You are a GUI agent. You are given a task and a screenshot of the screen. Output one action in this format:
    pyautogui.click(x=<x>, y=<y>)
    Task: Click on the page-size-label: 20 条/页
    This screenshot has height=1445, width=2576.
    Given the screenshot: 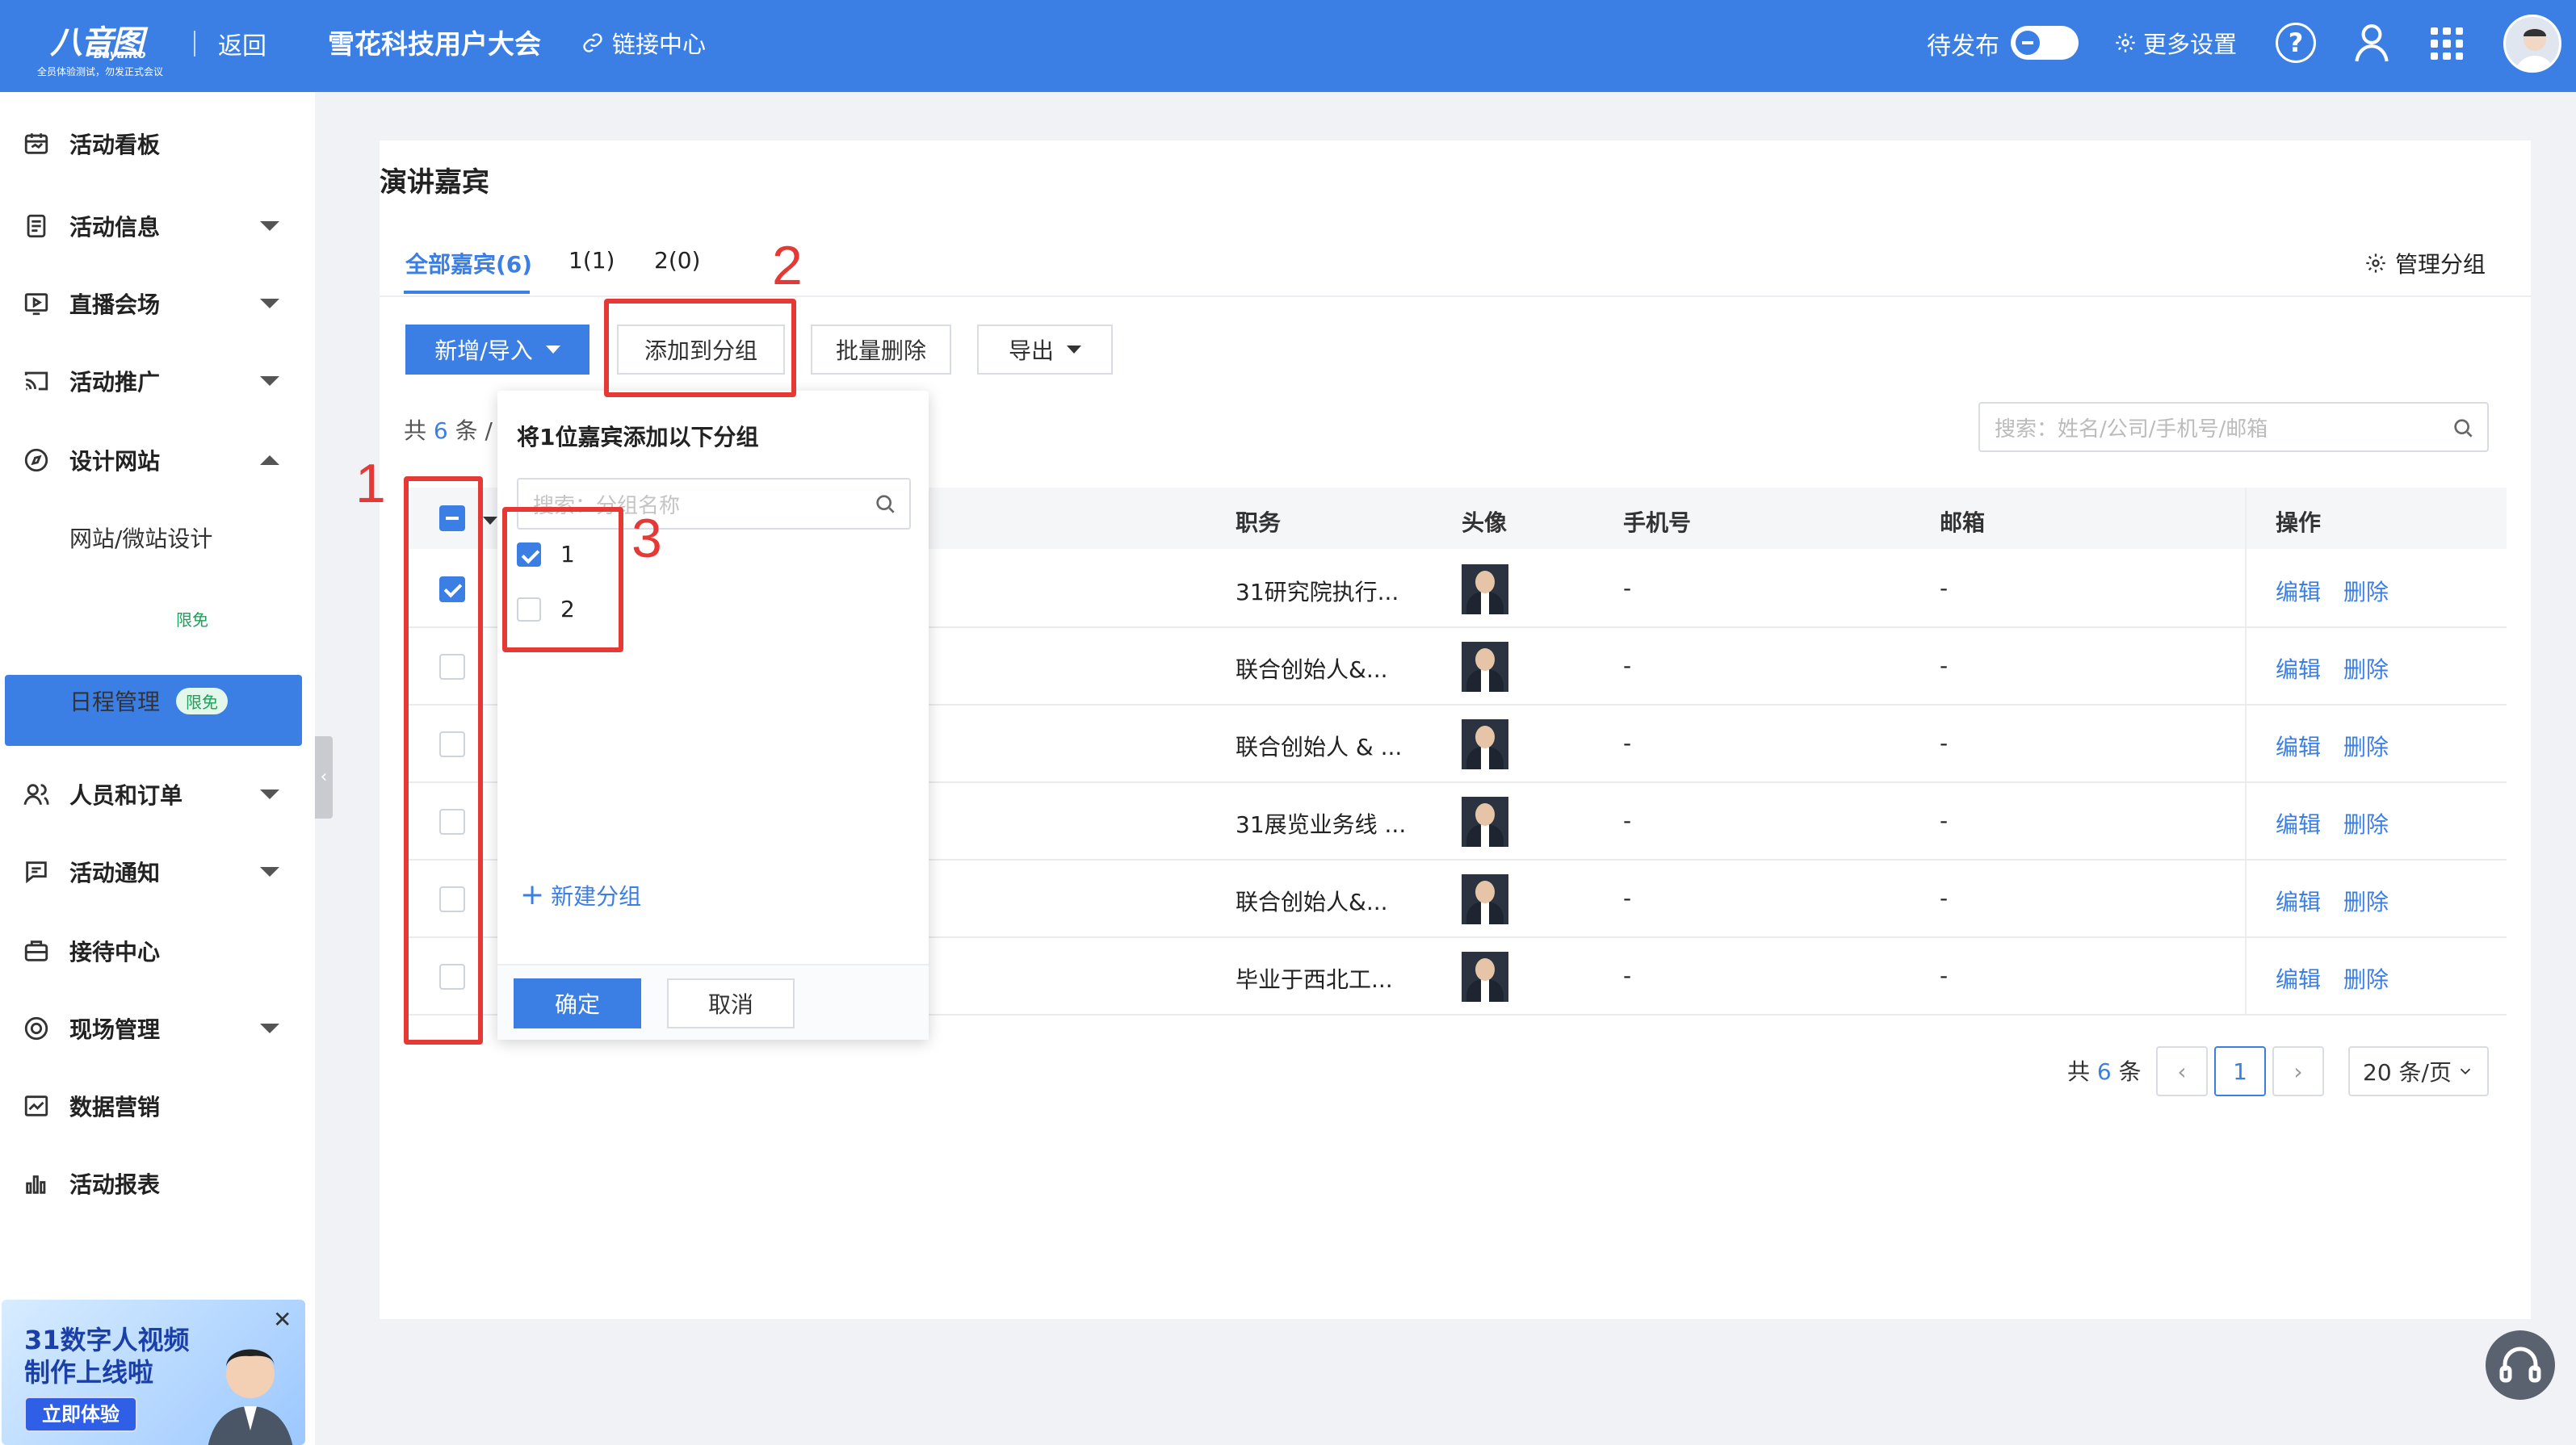 What is the action you would take?
    pyautogui.click(x=2407, y=1072)
    